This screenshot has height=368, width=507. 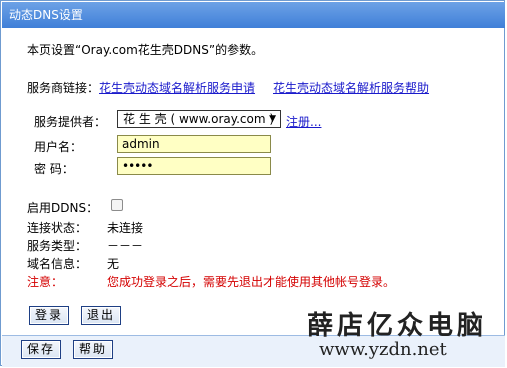 What do you see at coordinates (101, 315) in the screenshot?
I see `logout-button: 退出` at bounding box center [101, 315].